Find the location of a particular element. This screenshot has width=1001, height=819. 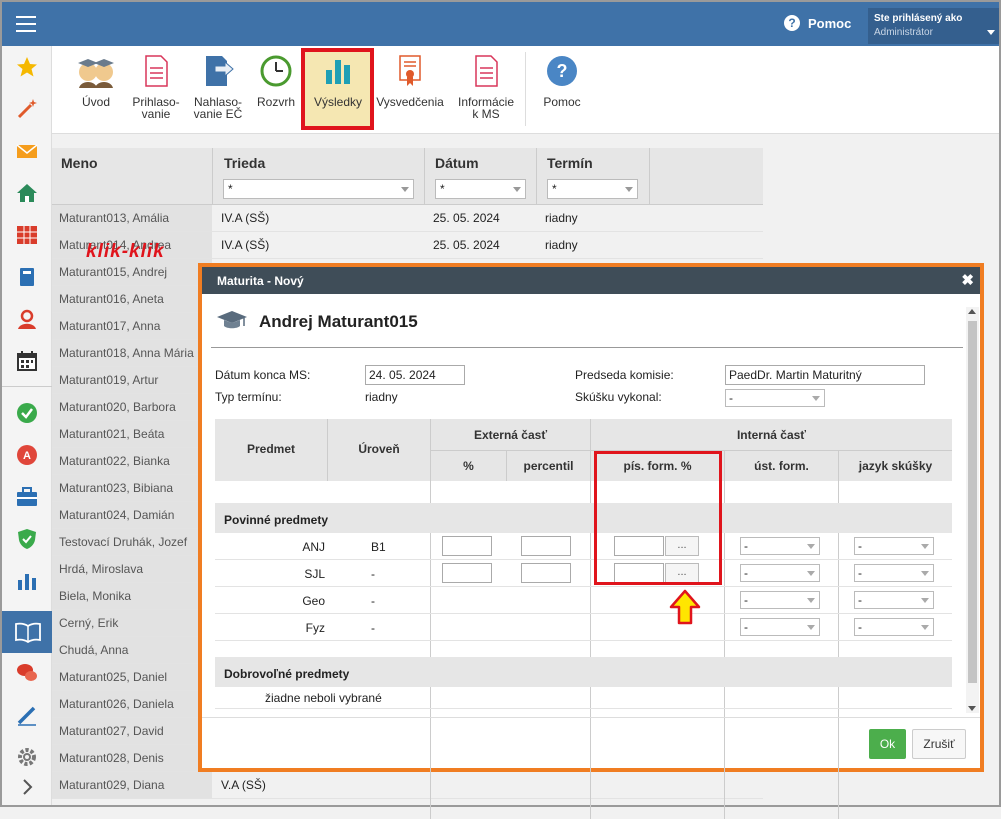

cancel-button: Zrušiť is located at coordinates (939, 744).